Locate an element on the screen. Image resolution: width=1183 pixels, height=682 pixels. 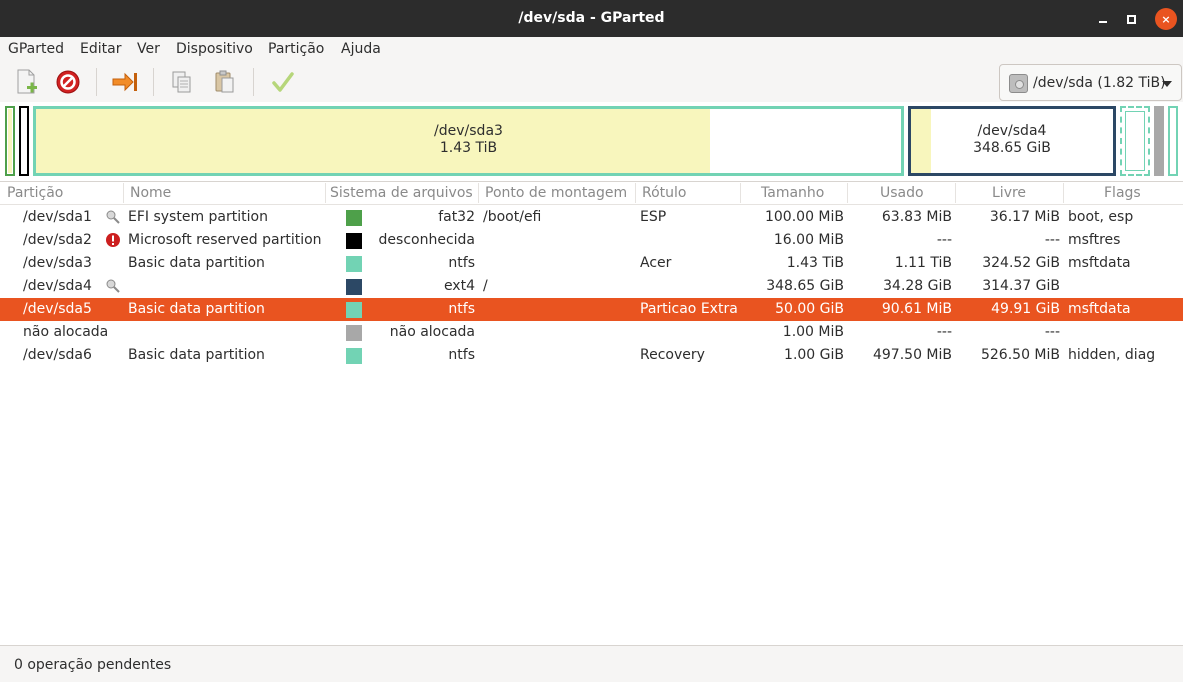
cell-filesystem: ext4 is located at coordinates (459, 286).